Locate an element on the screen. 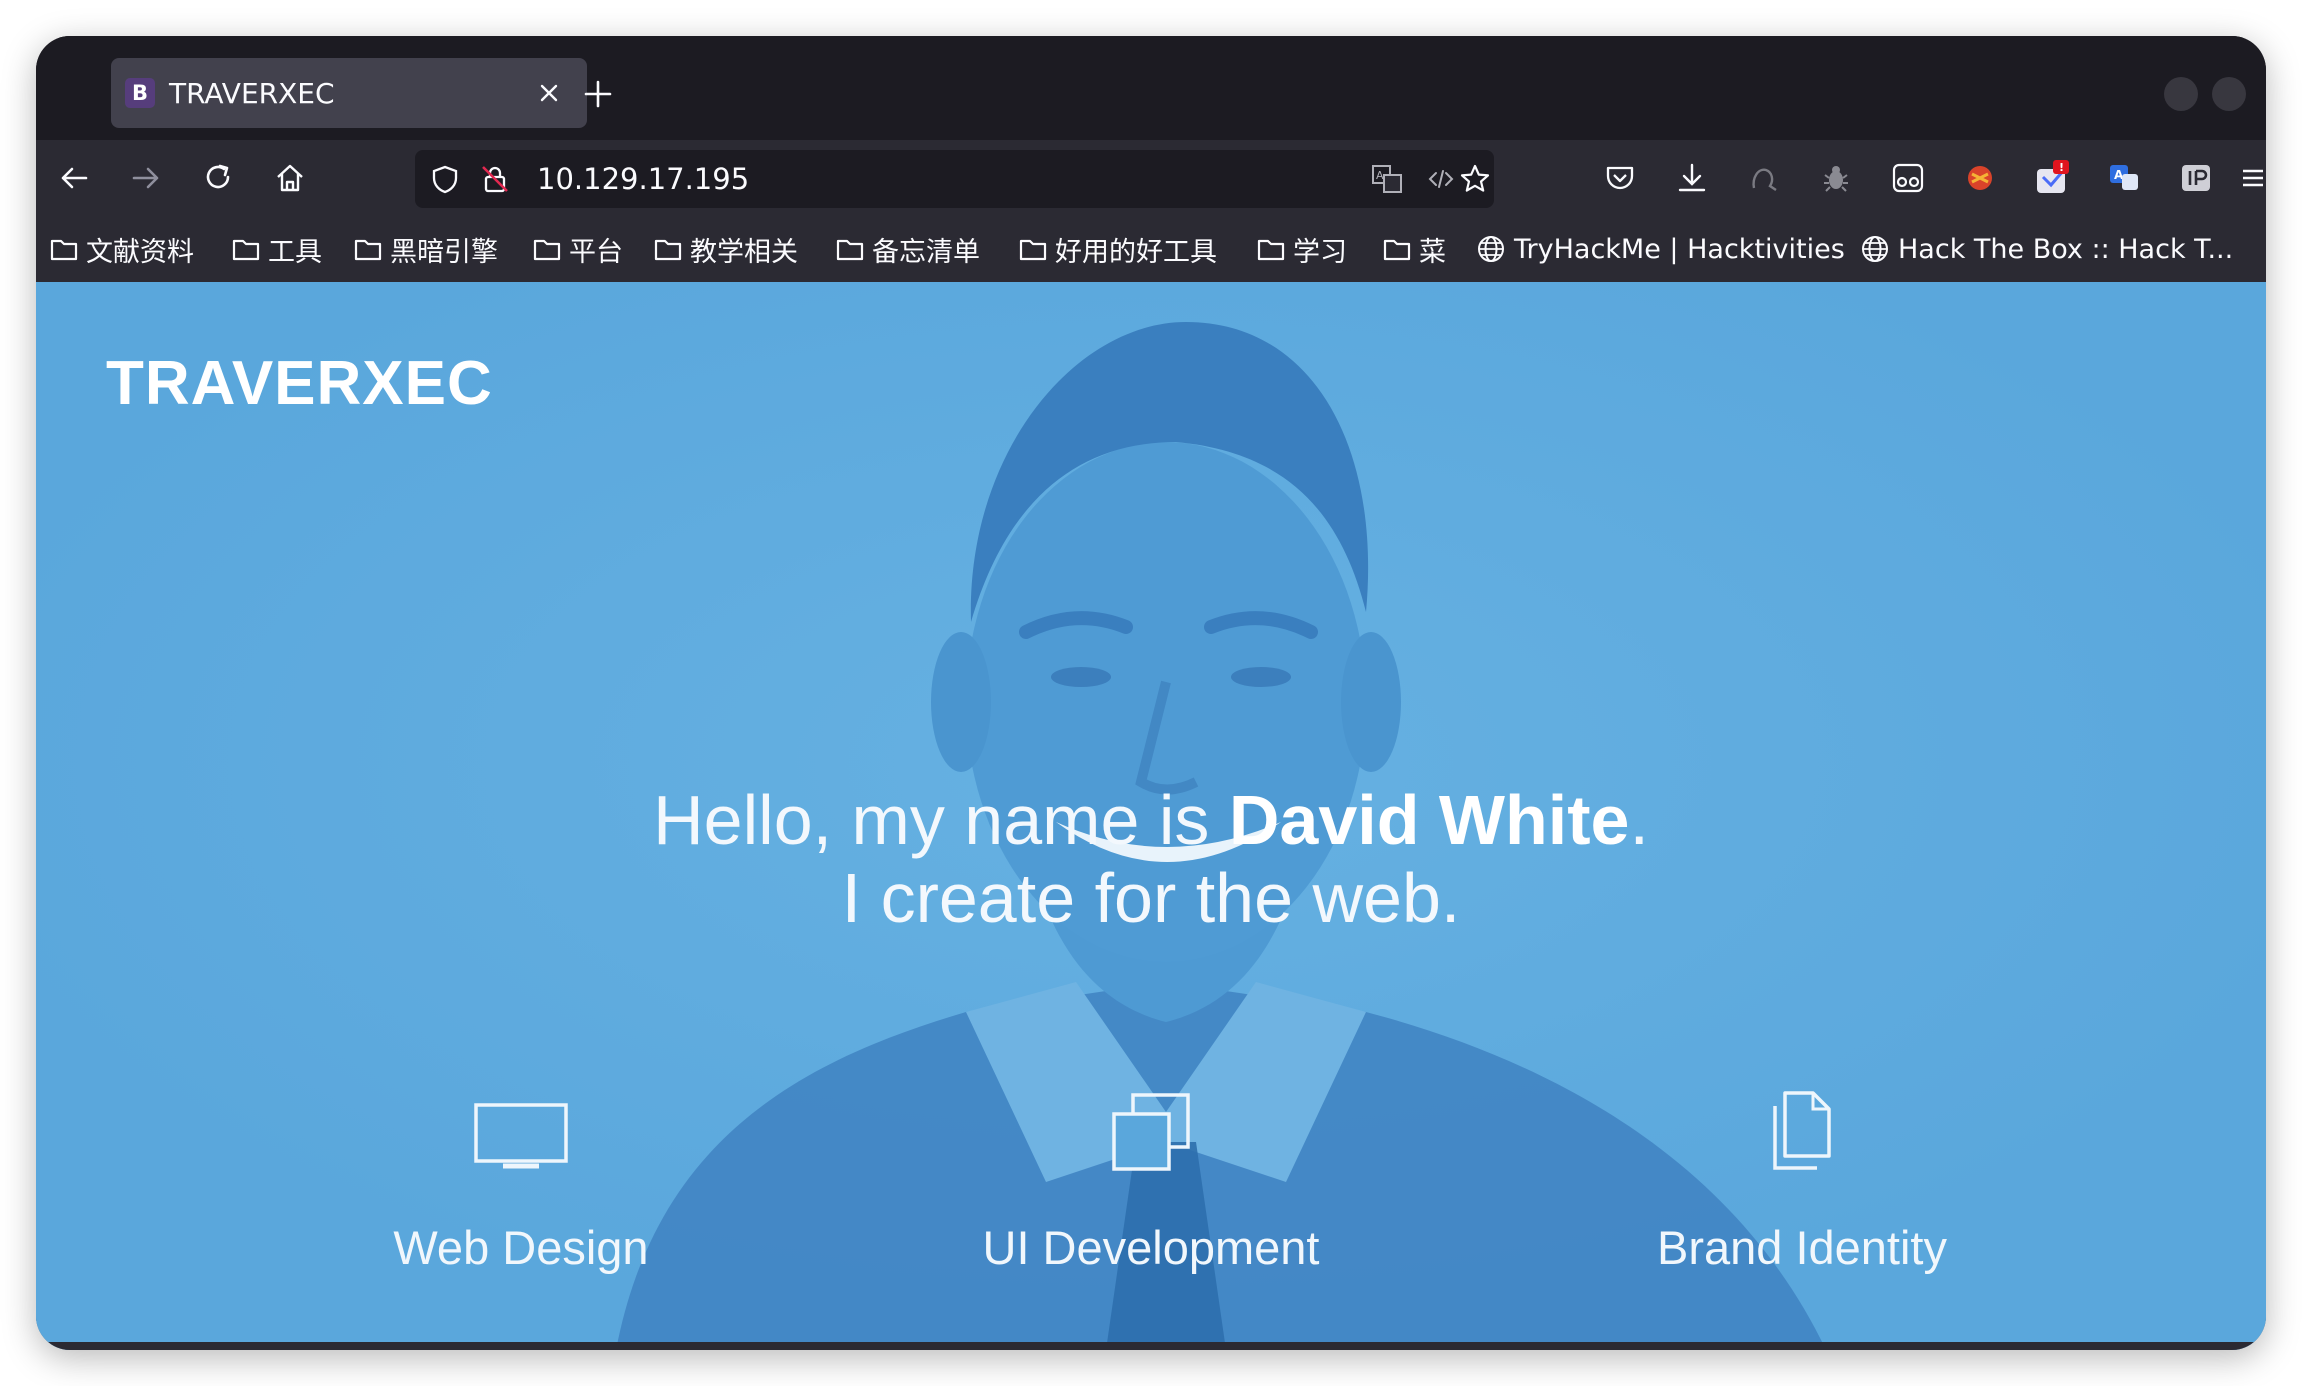 The image size is (2302, 1386). bookmark-item: 黑暗引擎 is located at coordinates (426, 249).